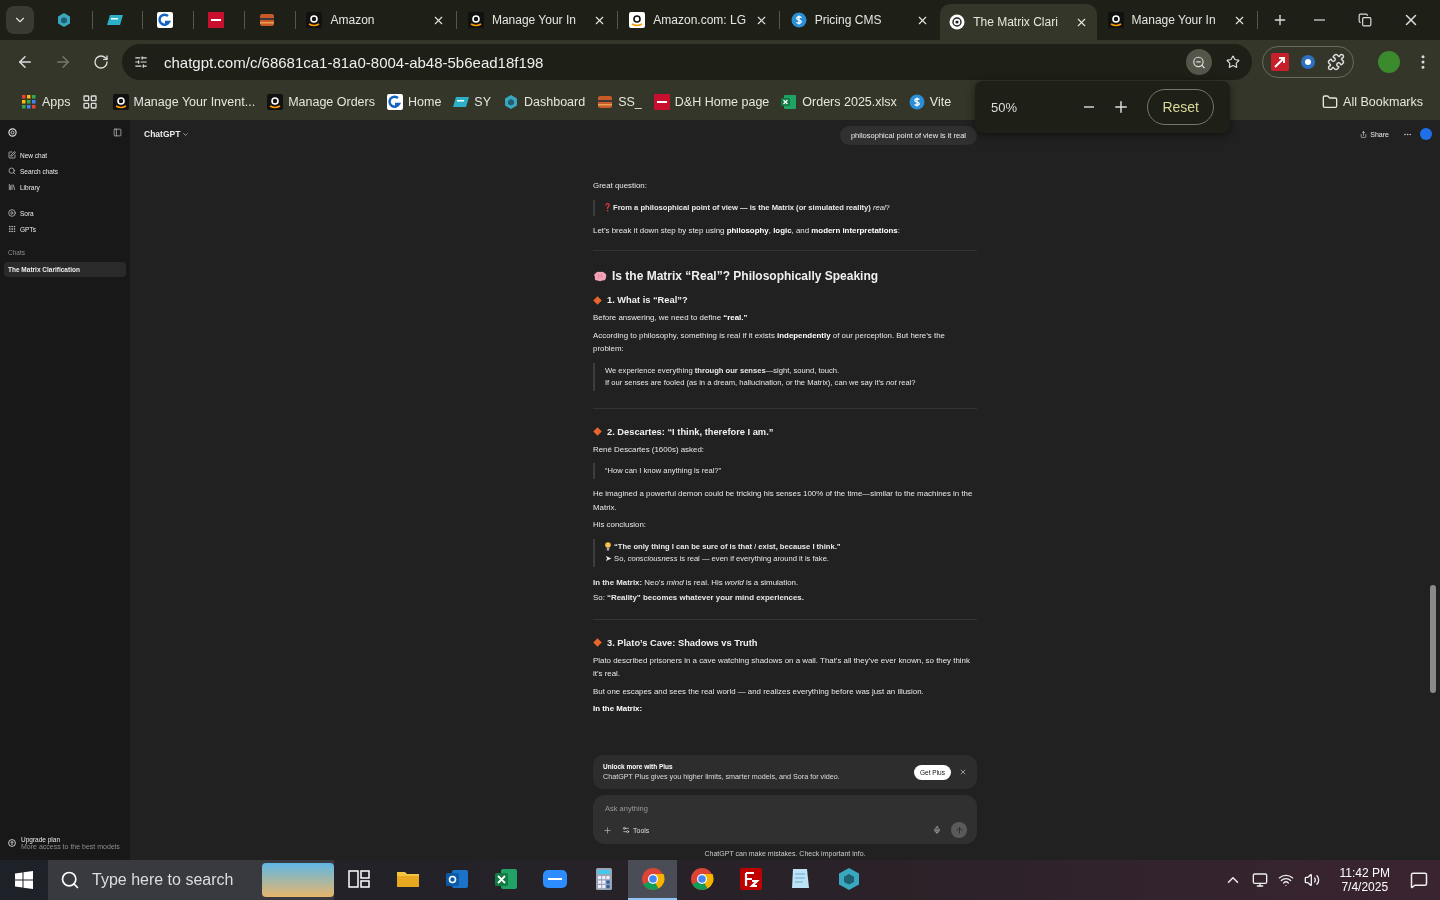 Image resolution: width=1440 pixels, height=900 pixels. Describe the element at coordinates (1419, 880) in the screenshot. I see `notifications-icon` at that location.